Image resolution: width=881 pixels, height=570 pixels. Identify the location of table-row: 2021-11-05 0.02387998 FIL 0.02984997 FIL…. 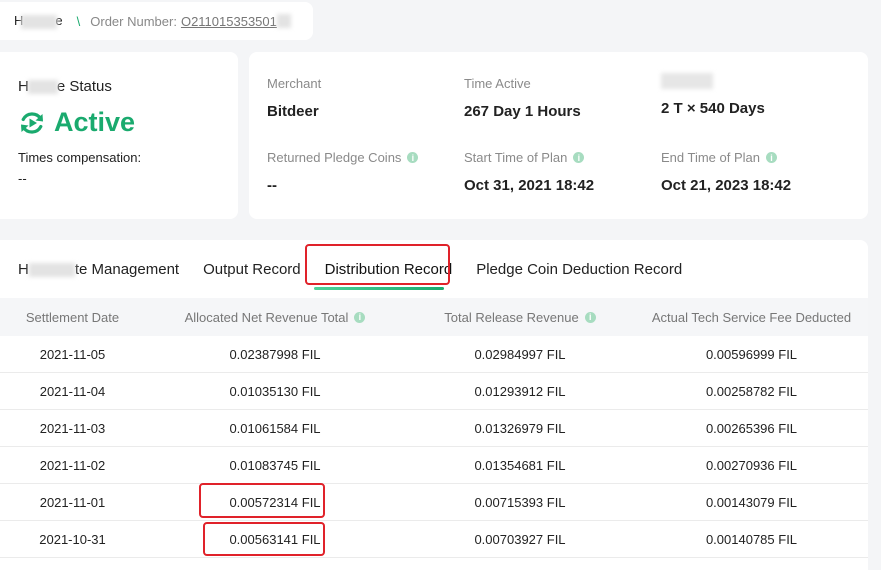
(434, 354).